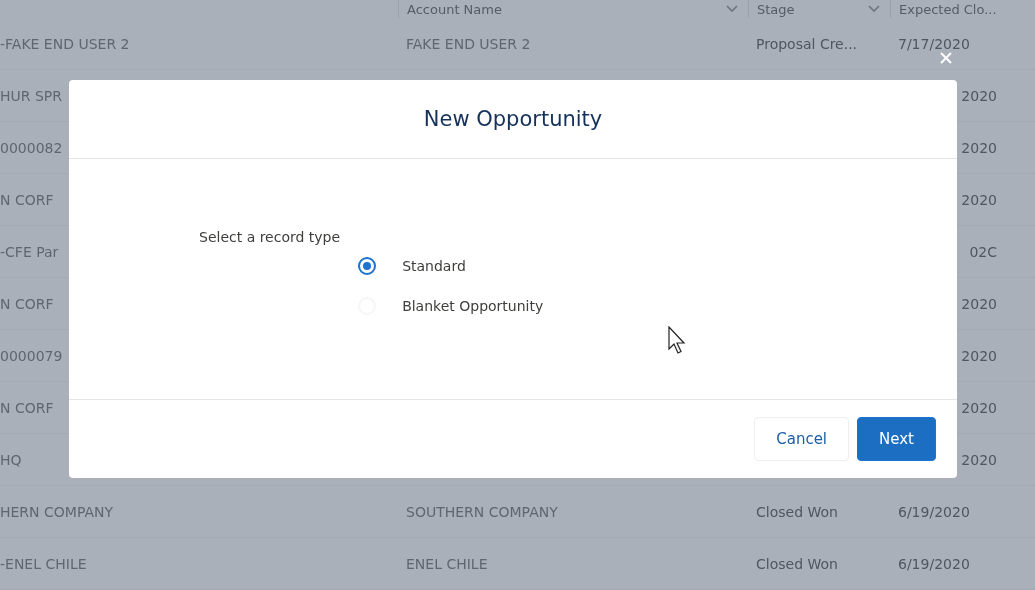  Describe the element at coordinates (434, 266) in the screenshot. I see `option-label: Standard` at that location.